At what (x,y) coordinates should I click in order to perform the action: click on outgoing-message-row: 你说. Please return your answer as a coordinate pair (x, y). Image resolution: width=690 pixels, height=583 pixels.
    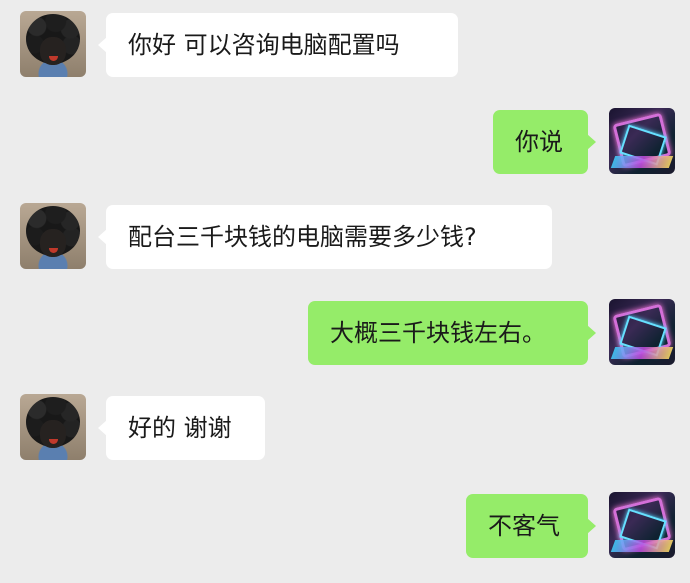
    Looking at the image, I should click on (345, 141).